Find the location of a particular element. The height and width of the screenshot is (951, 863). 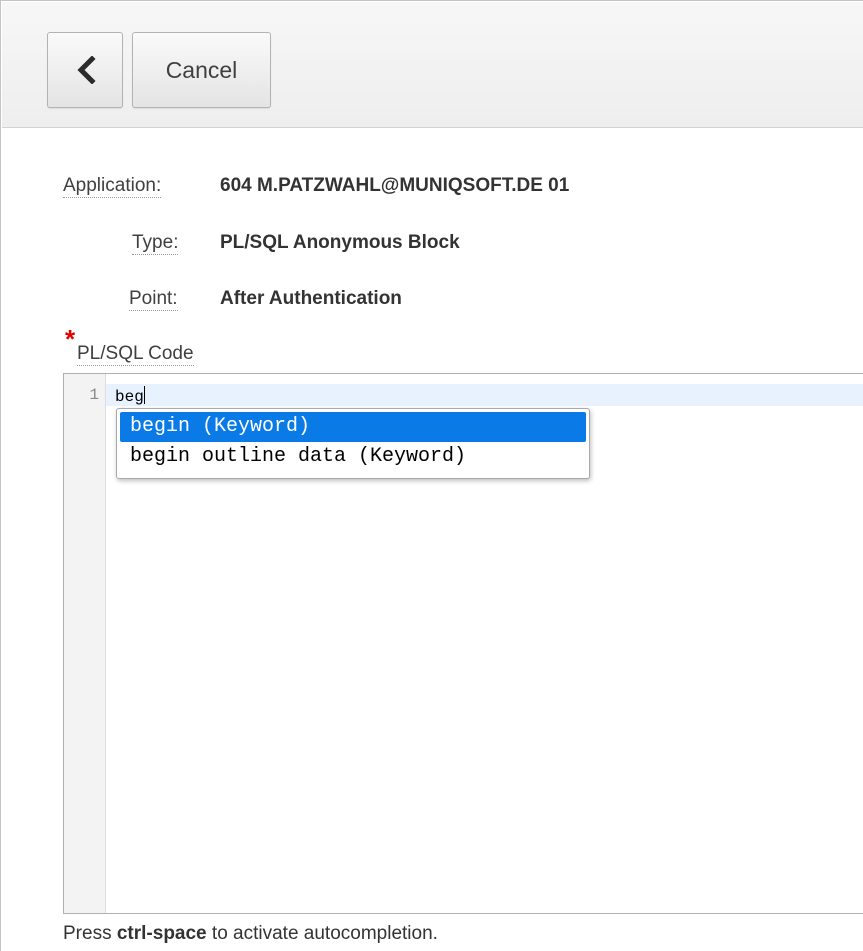

text-cursor is located at coordinates (144, 395).